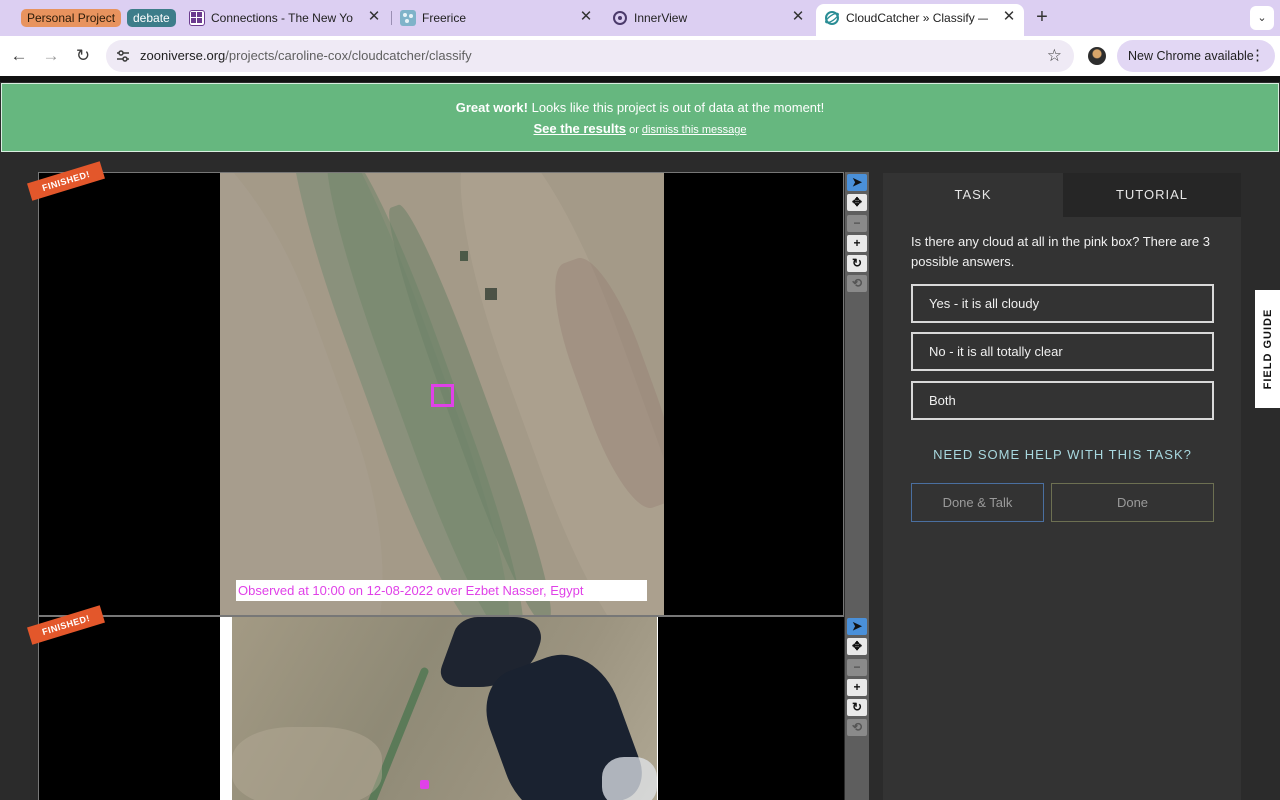 The height and width of the screenshot is (800, 1280). I want to click on tab-content: CloudCatcher » Classify — Zo ✕, so click(922, 18).